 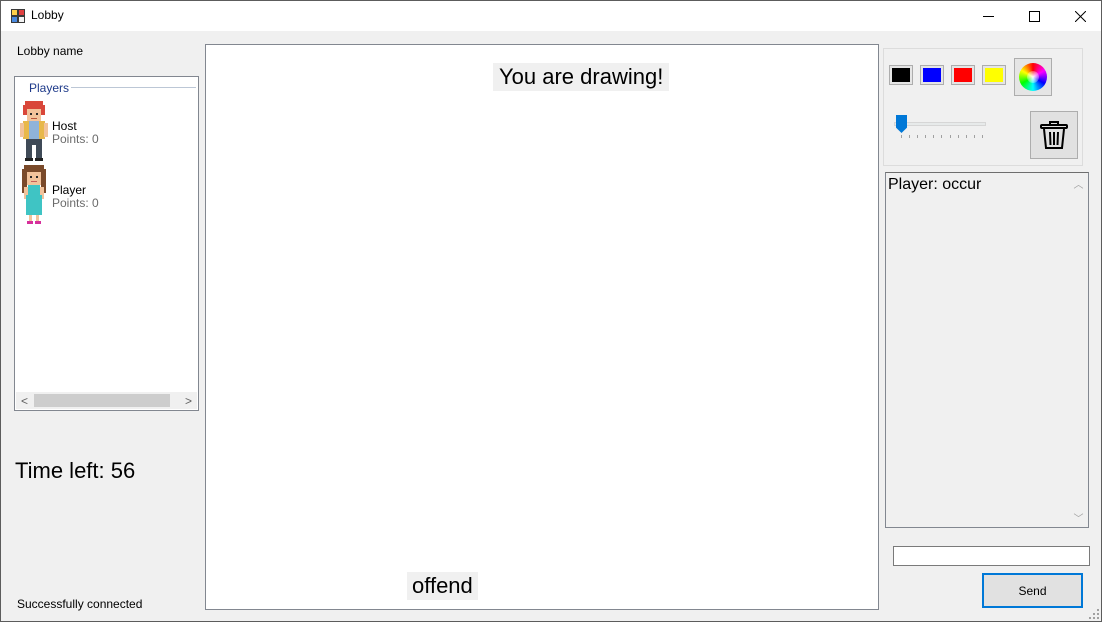 What do you see at coordinates (581, 77) in the screenshot?
I see `drawing-message: You are drawing!` at bounding box center [581, 77].